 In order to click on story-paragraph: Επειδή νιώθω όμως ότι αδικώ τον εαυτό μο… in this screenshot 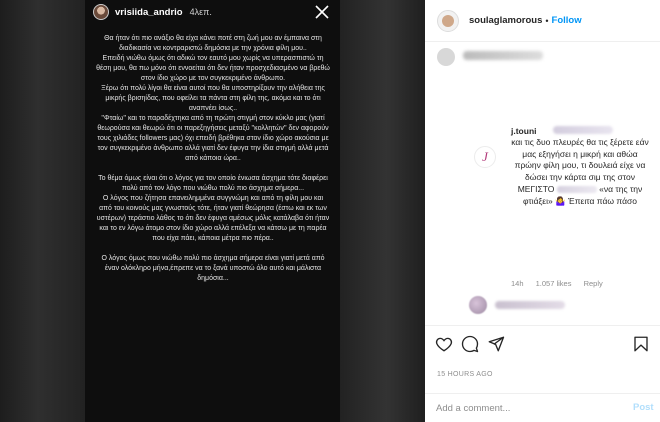, I will do `click(213, 68)`.